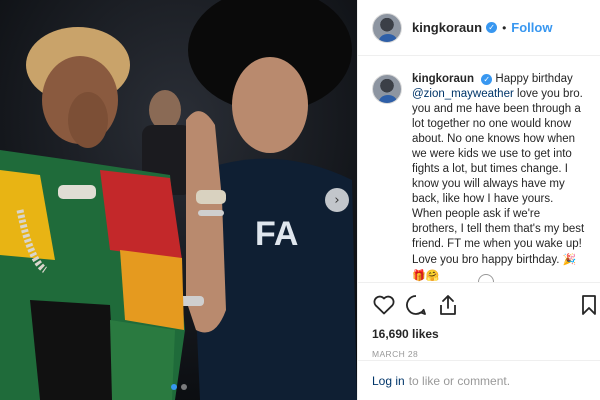 The width and height of the screenshot is (600, 400). I want to click on avatar, so click(387, 27).